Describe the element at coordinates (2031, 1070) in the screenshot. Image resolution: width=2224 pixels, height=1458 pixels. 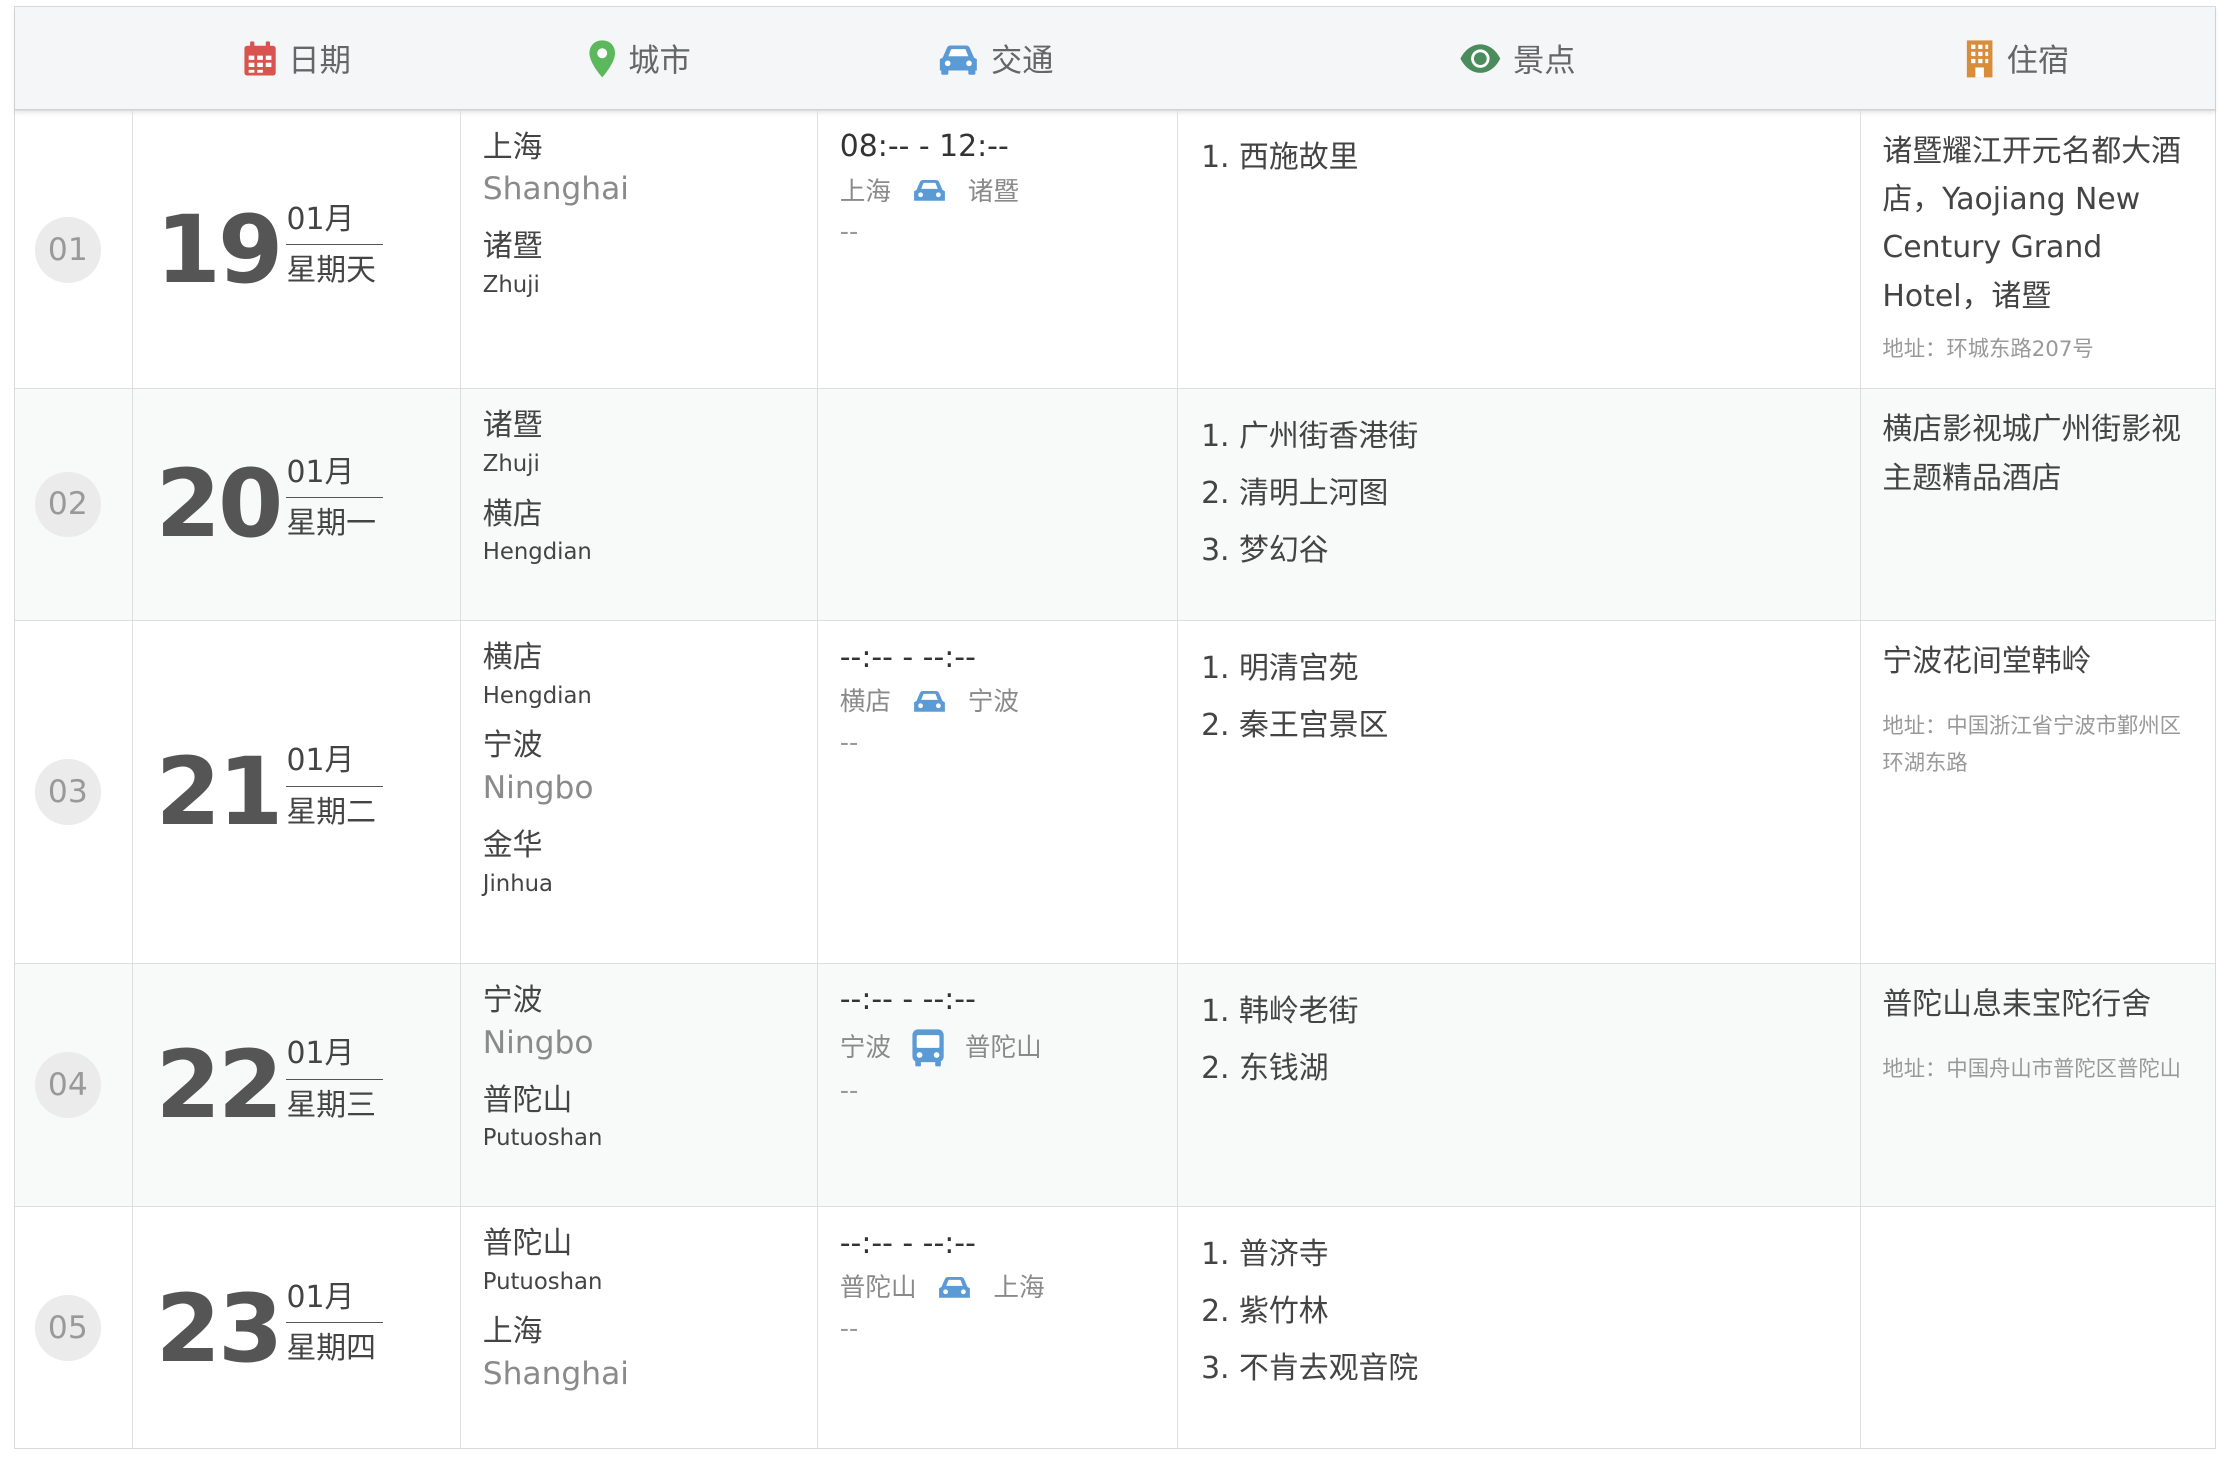
I see `hotel-address: 地址：中国舟山市普陀区普陀山` at that location.